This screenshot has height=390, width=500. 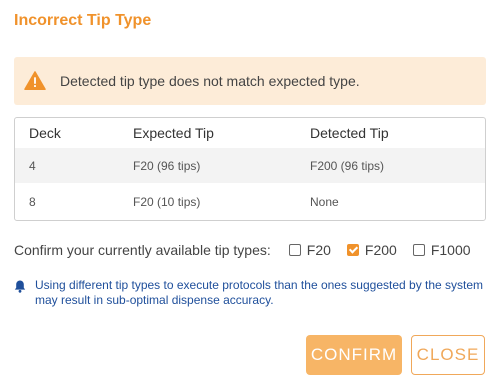 I want to click on warning-triangle-icon, so click(x=35, y=80).